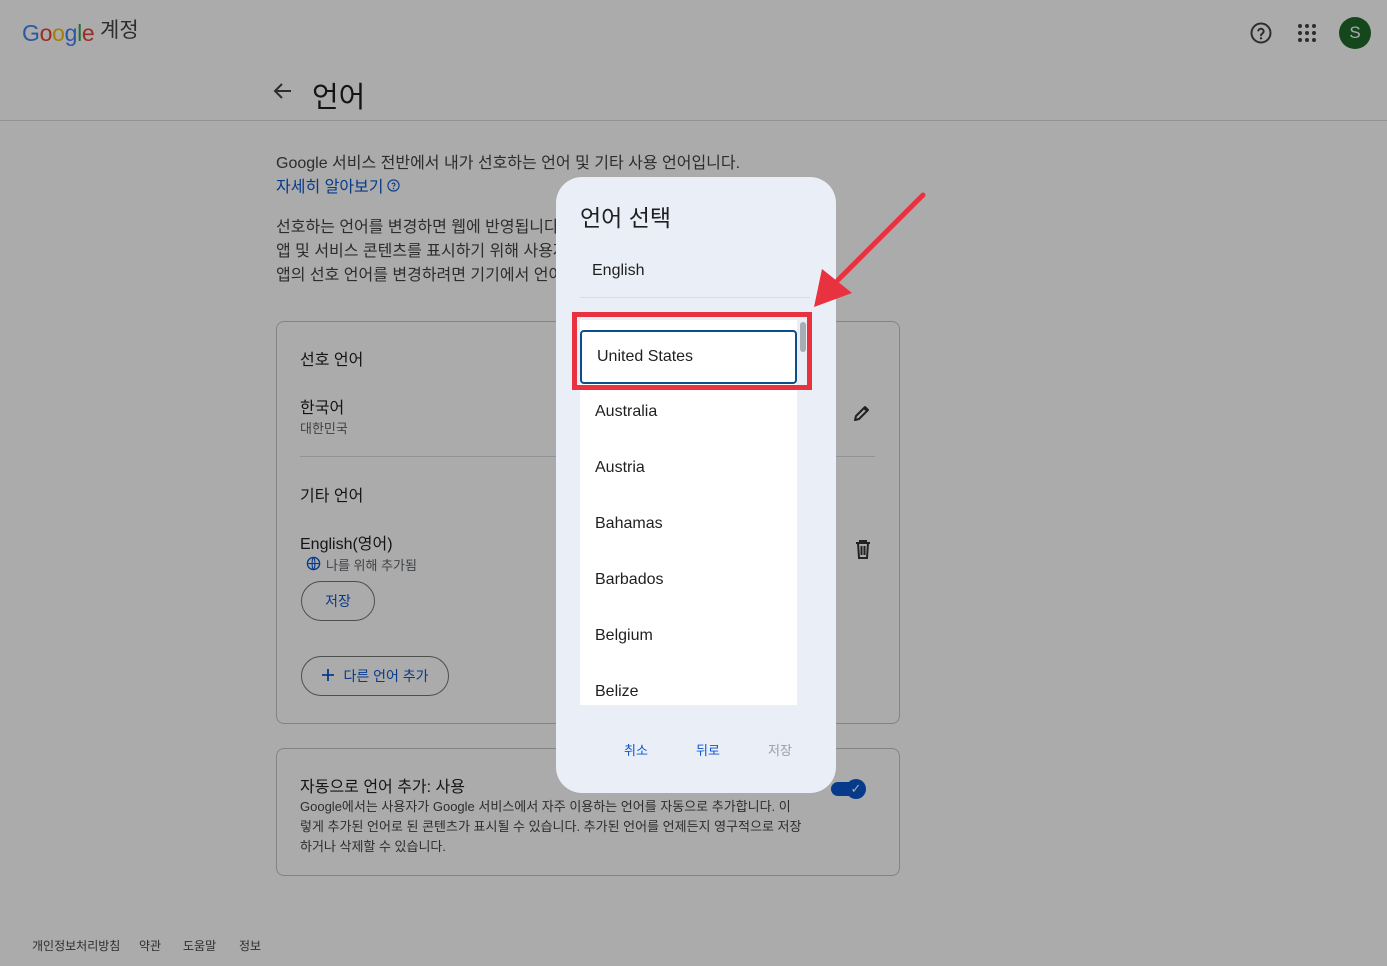 The width and height of the screenshot is (1387, 966). I want to click on dialog-title: 언어 선택, so click(626, 218).